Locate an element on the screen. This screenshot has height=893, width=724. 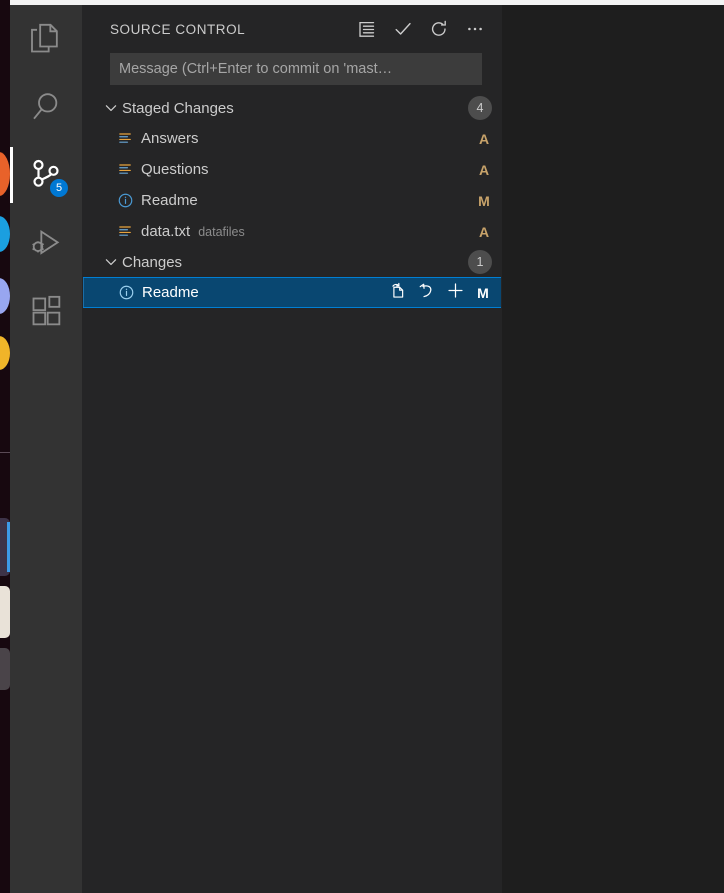
open-file-icon is located at coordinates (397, 293).